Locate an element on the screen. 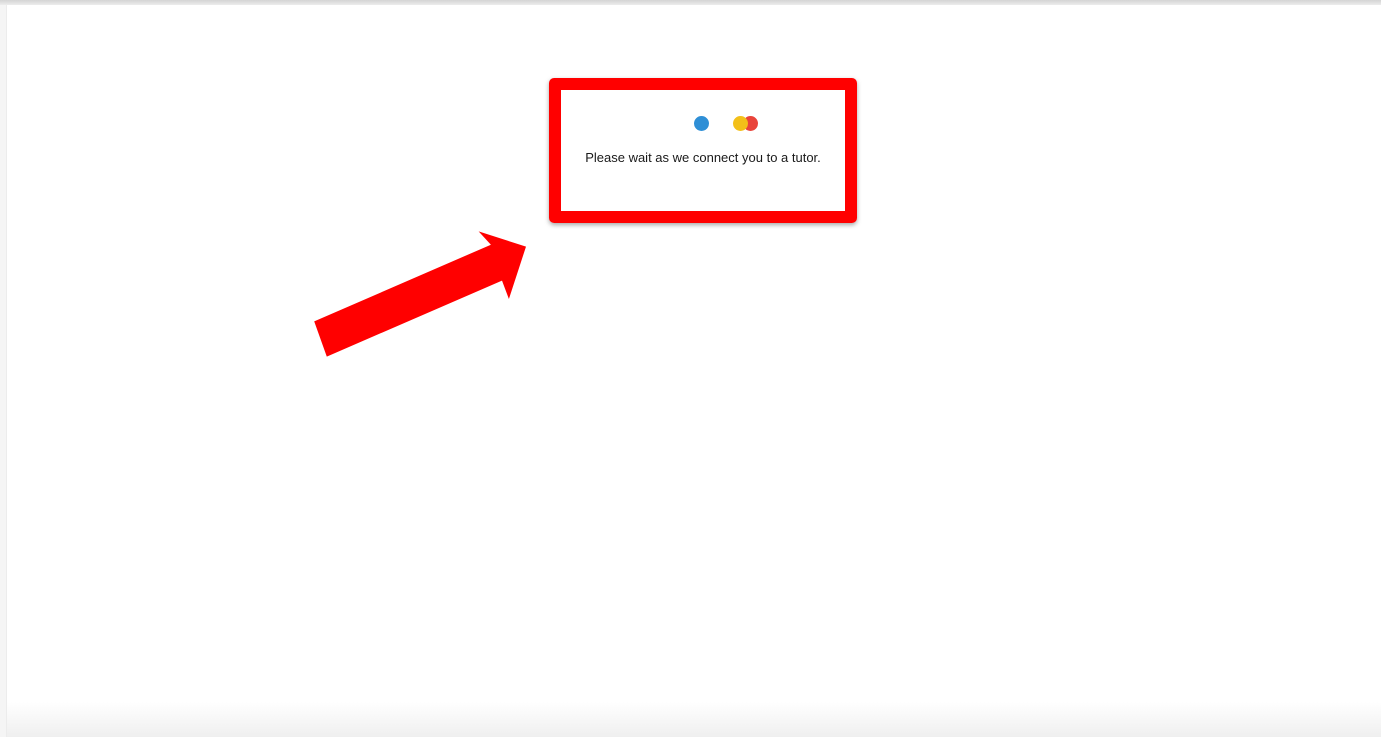 The width and height of the screenshot is (1381, 737). bottom-shadow is located at coordinates (694, 719).